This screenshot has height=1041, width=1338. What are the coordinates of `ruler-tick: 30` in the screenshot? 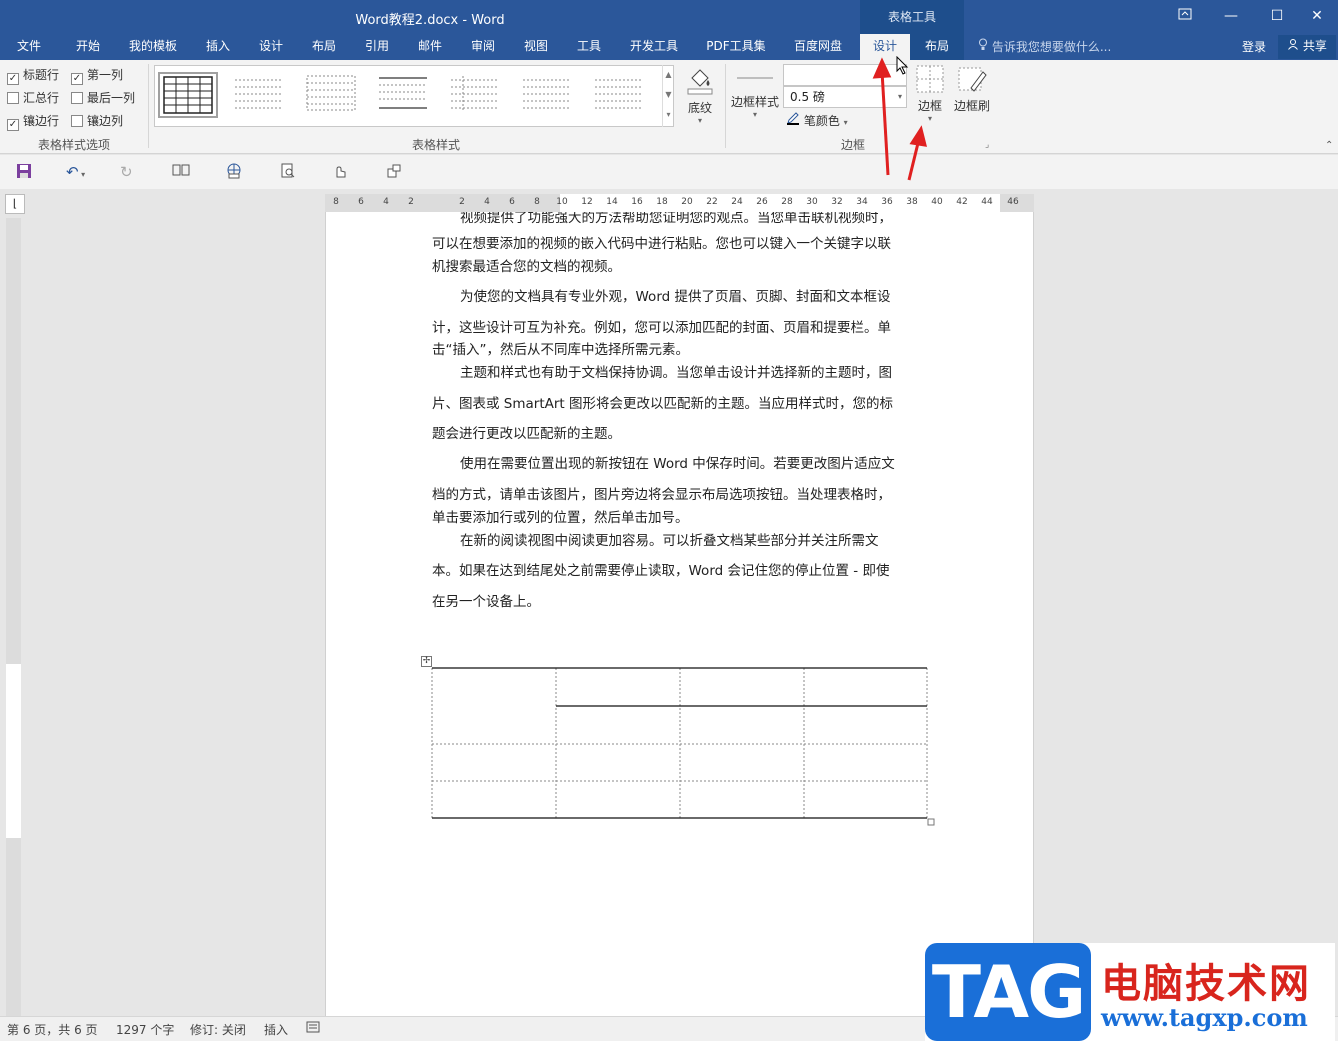 It's located at (812, 202).